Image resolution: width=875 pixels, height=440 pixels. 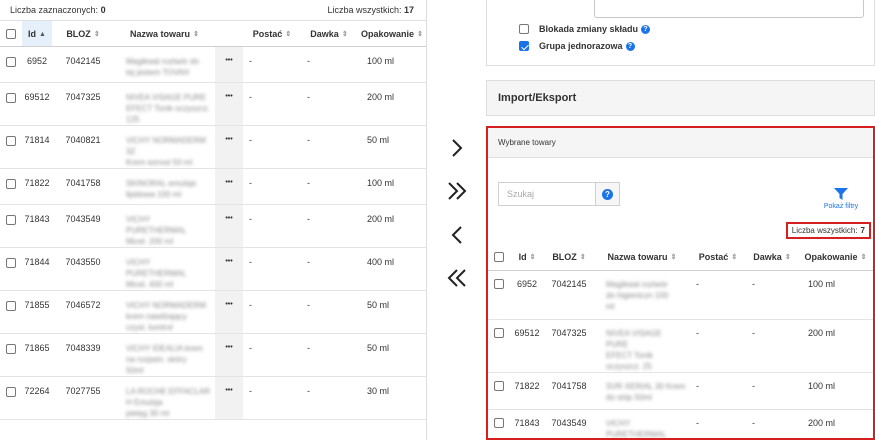 I want to click on sort-asc-icon: ▲, so click(x=42, y=34).